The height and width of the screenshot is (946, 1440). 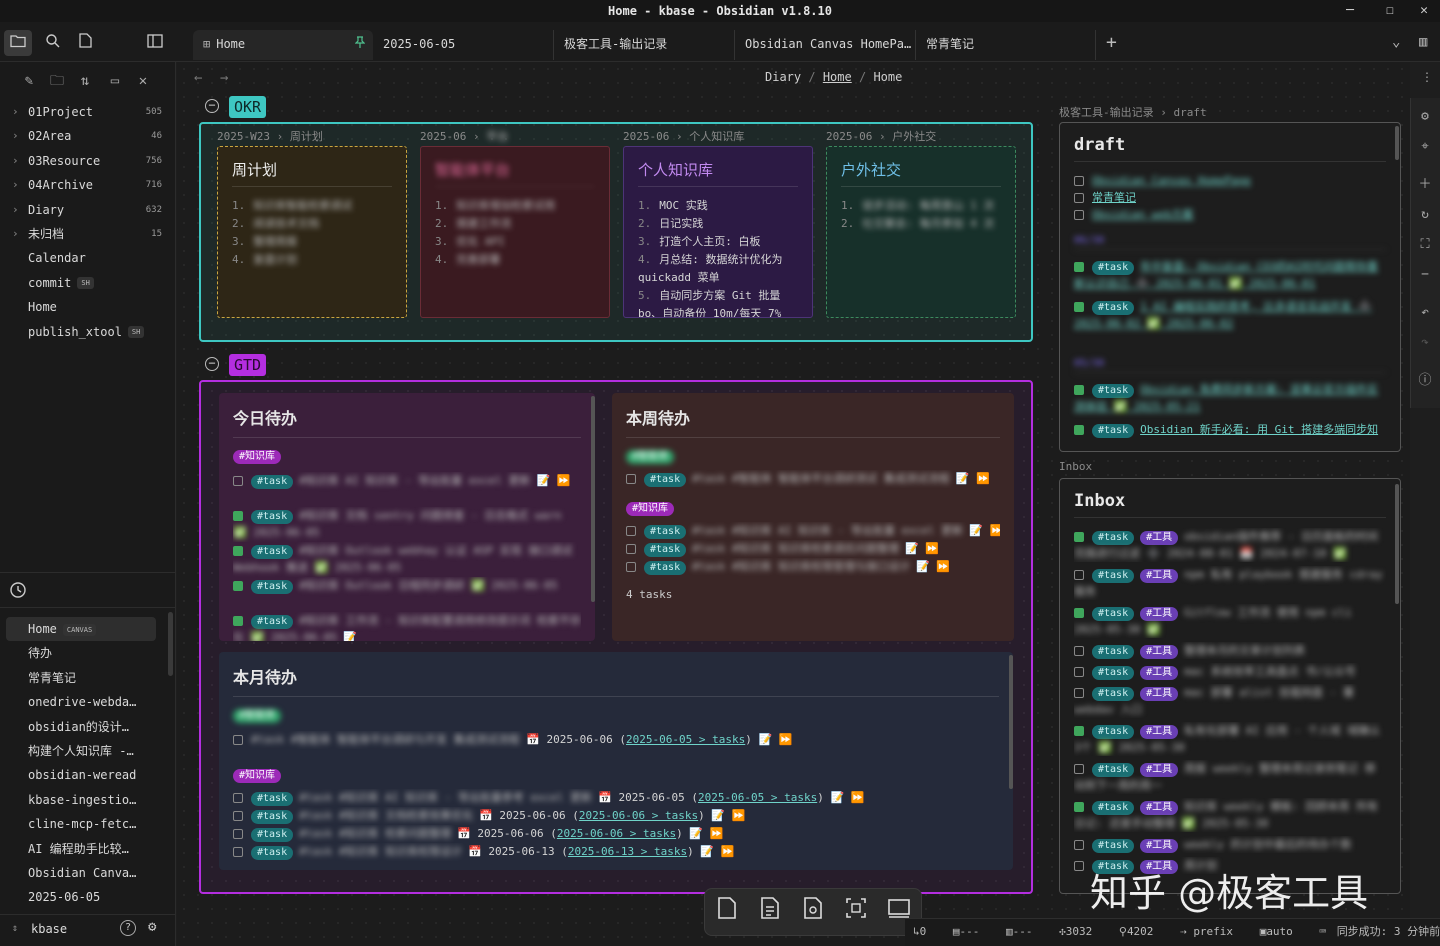 What do you see at coordinates (1423, 42) in the screenshot?
I see `right-sidebar-toggle: ▥` at bounding box center [1423, 42].